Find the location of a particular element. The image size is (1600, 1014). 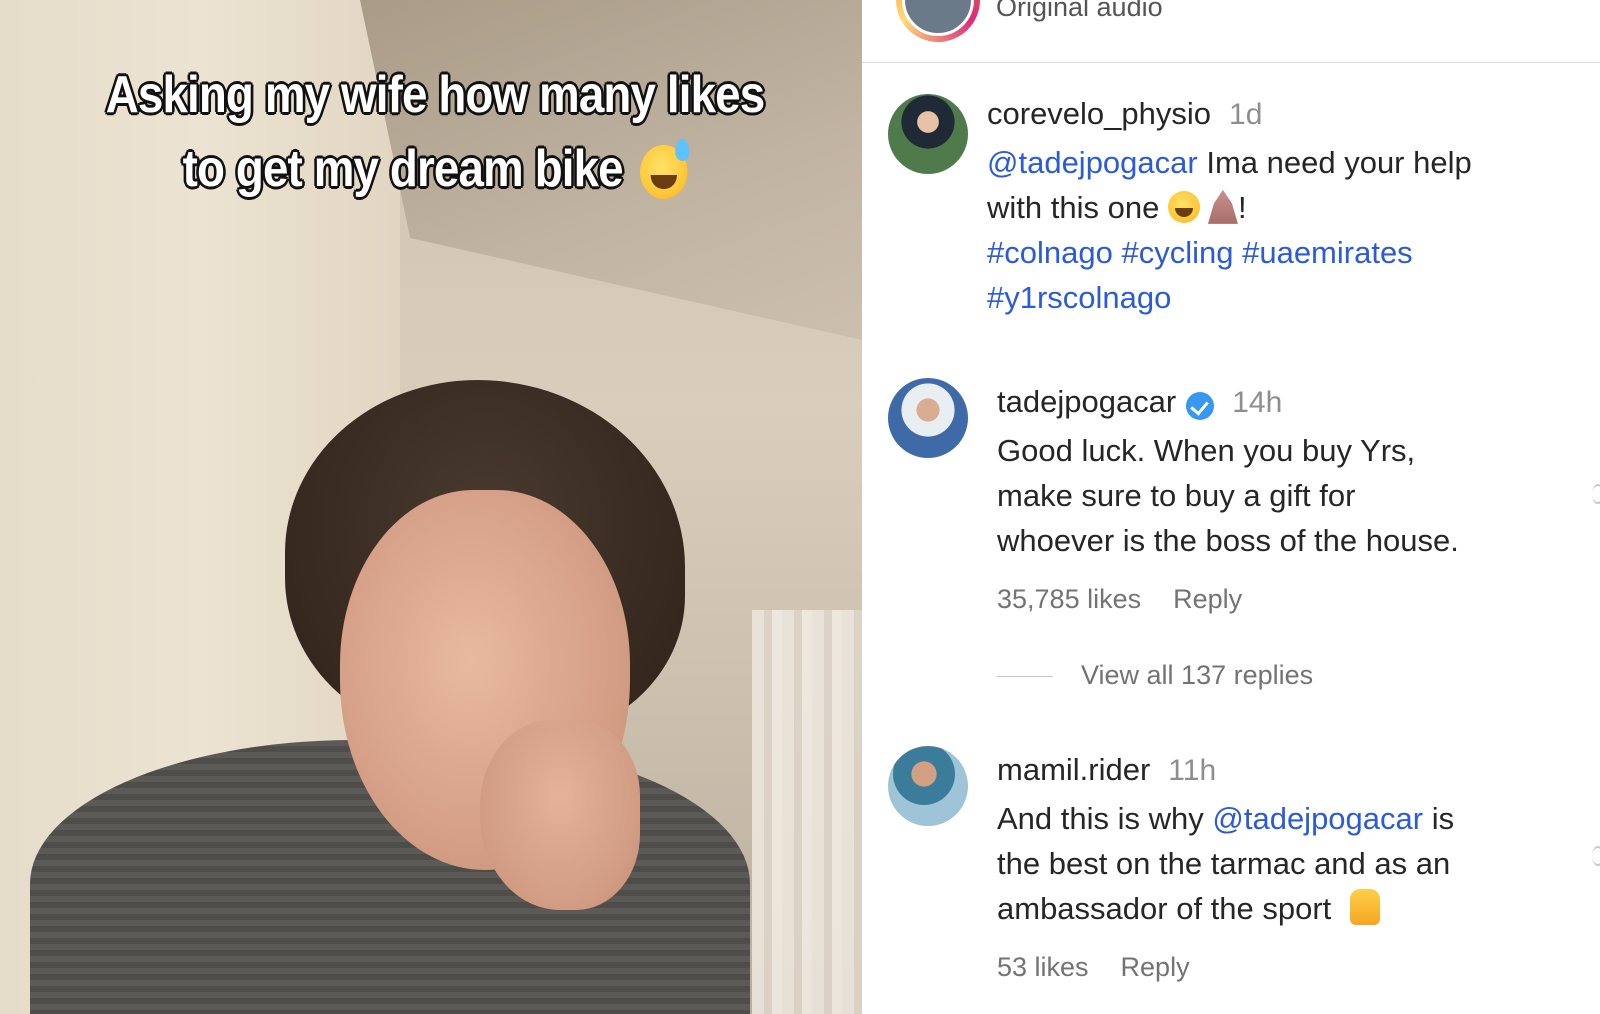

comment-line: #y1rscolnago is located at coordinates (1287, 297).